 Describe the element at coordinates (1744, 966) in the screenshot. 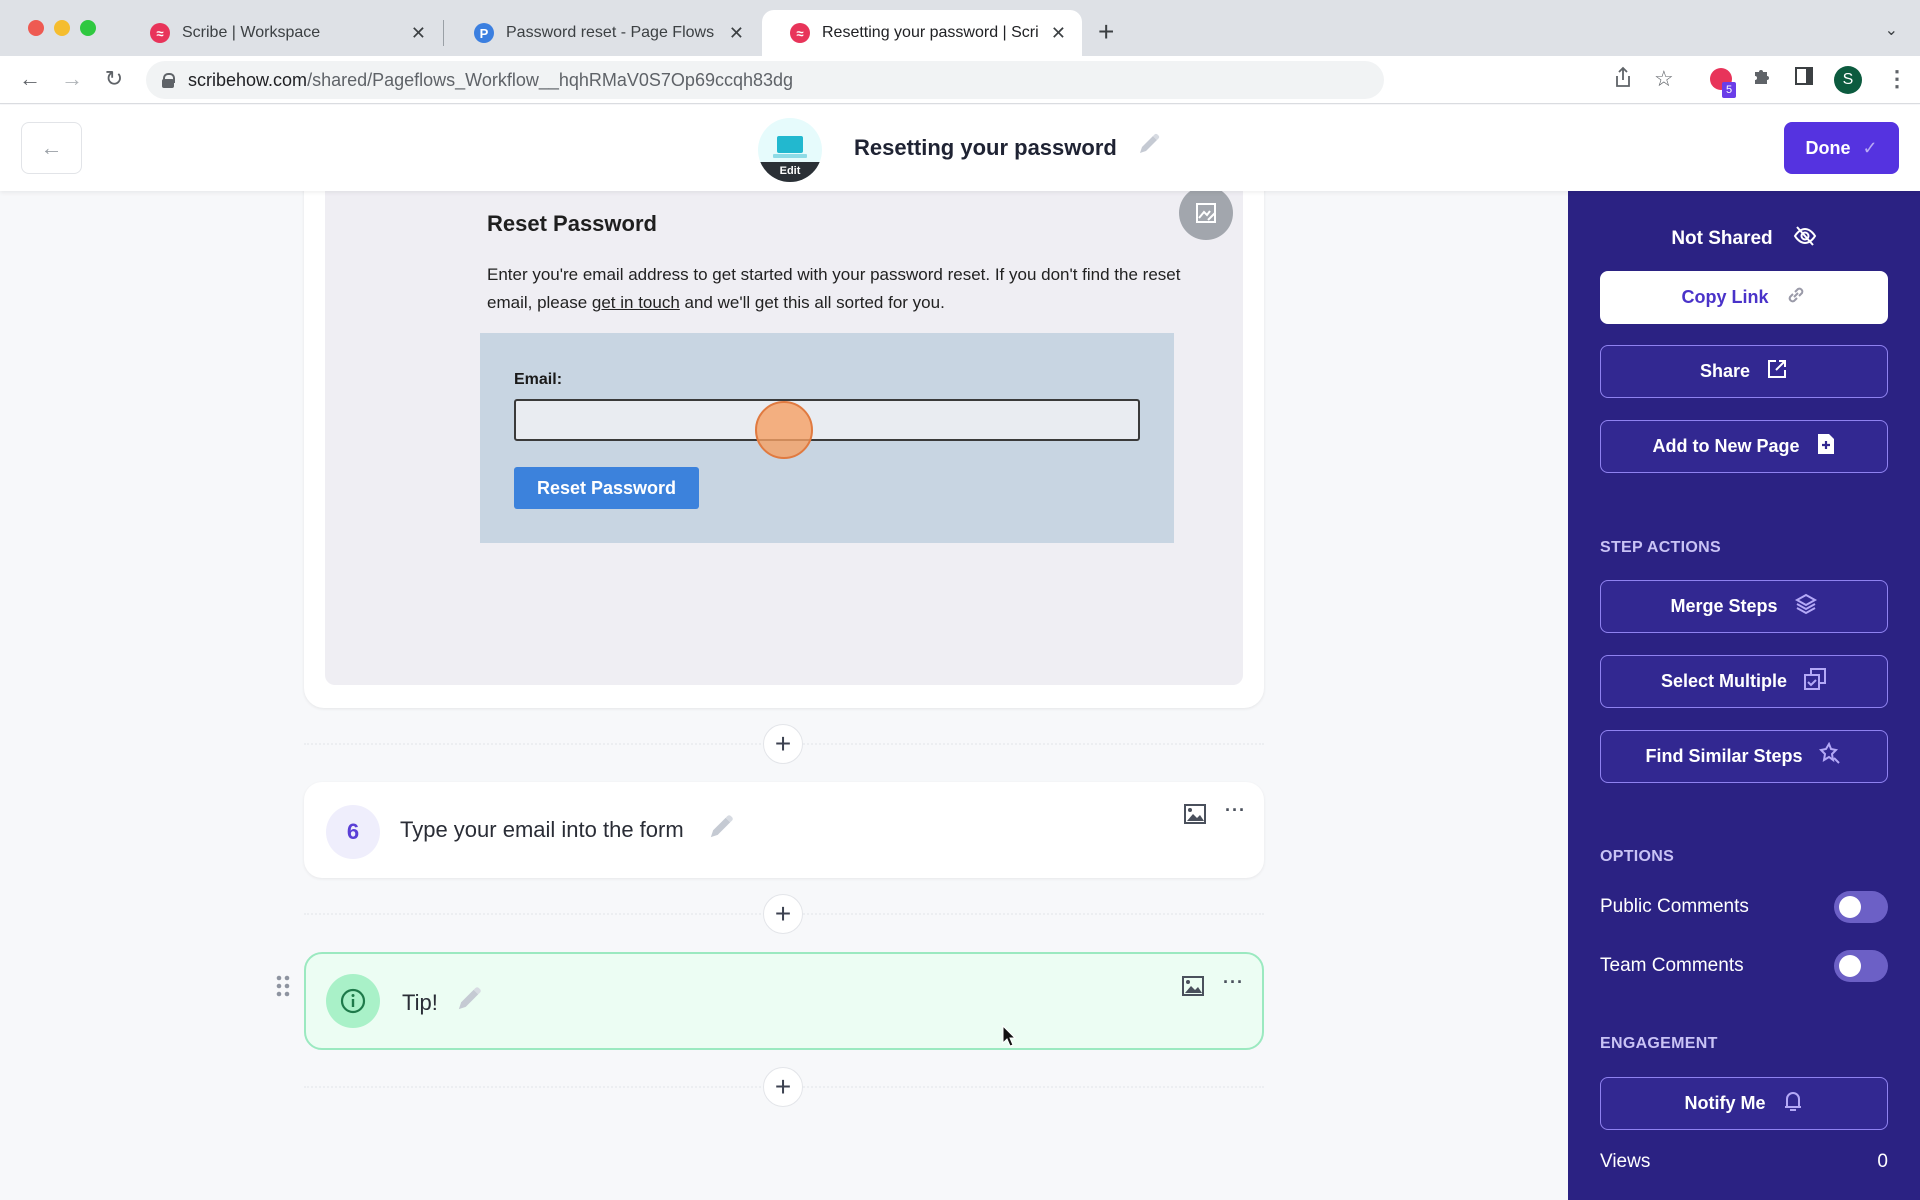

I see `team-comments-option: Team Comments` at that location.